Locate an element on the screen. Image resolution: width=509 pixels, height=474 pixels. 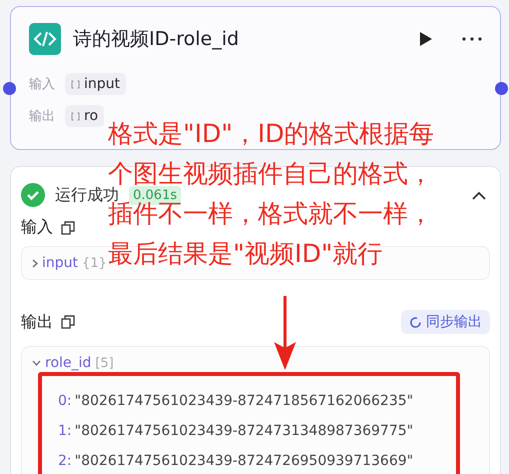
annotation-text: 最后结果是"视频ID"就行 is located at coordinates (245, 254).